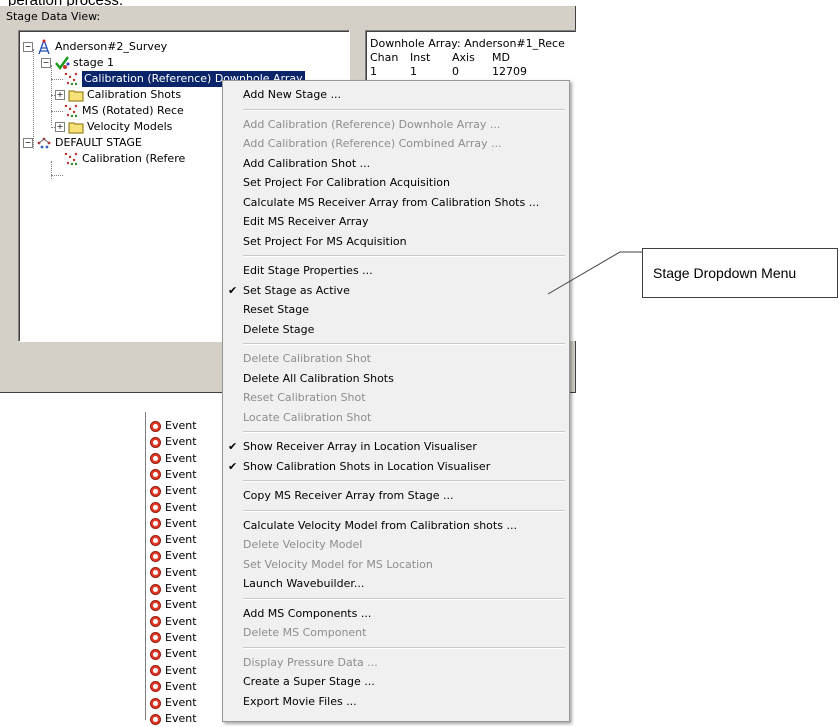 The image size is (839, 727). What do you see at coordinates (725, 273) in the screenshot?
I see `callout-label: Stage Dropdown Menu` at bounding box center [725, 273].